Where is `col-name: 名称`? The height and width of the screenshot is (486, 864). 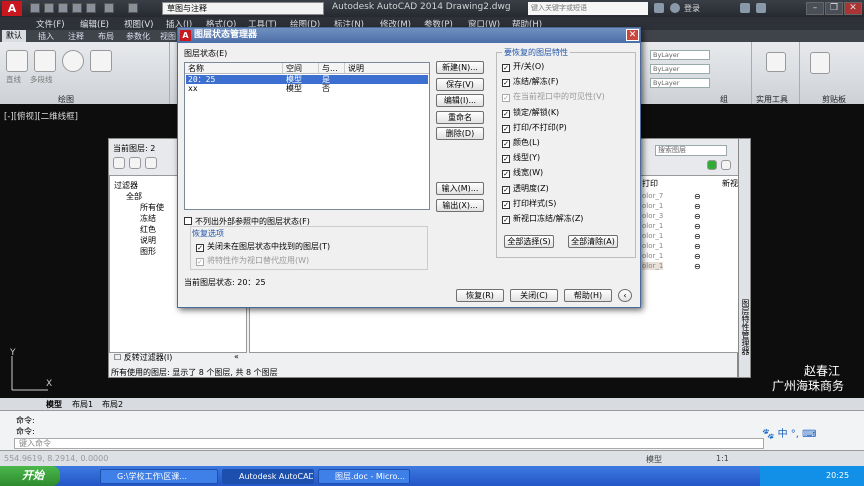
col-name: 名称 is located at coordinates (234, 68).